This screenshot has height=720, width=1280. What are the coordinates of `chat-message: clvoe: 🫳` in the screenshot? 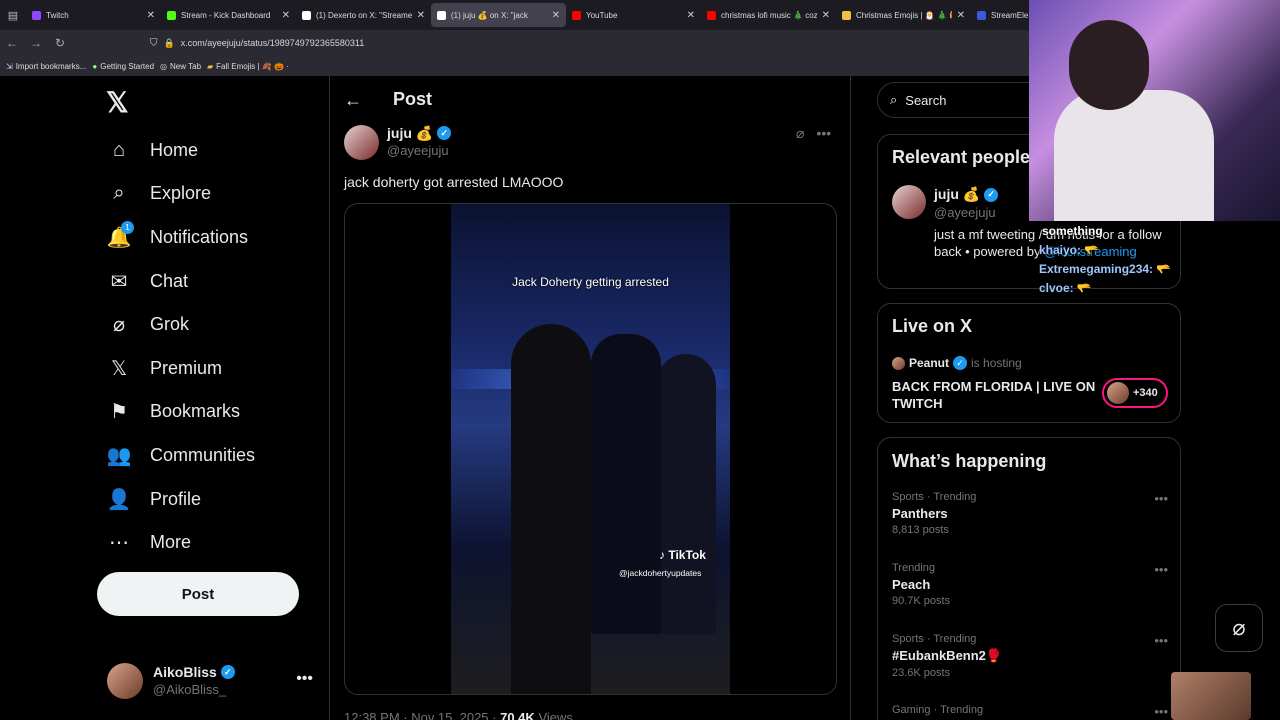 It's located at (1159, 288).